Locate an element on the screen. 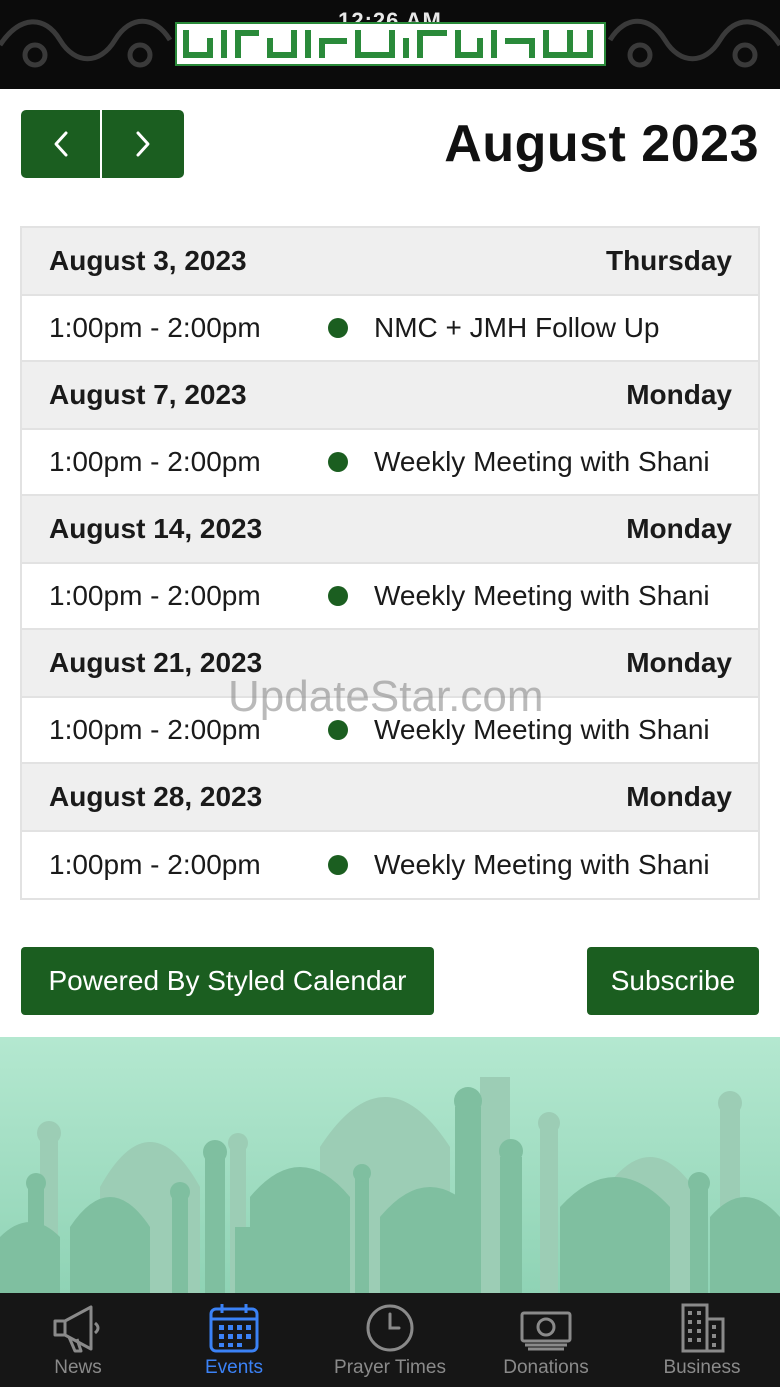  prev-month-button is located at coordinates (61, 144).